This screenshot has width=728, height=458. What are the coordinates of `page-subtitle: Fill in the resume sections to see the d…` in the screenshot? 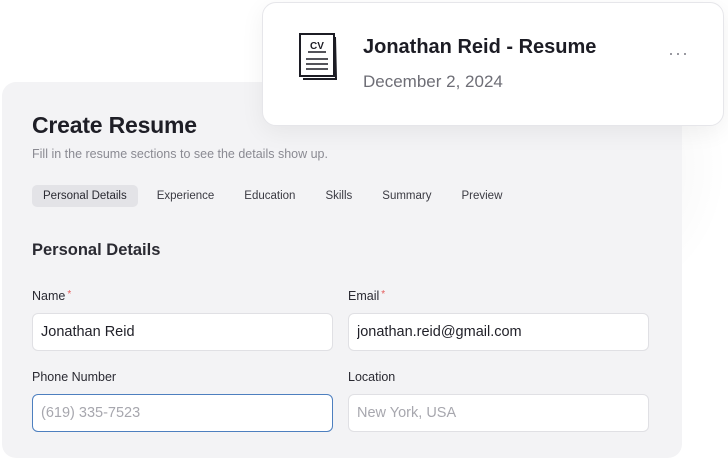 It's located at (180, 154).